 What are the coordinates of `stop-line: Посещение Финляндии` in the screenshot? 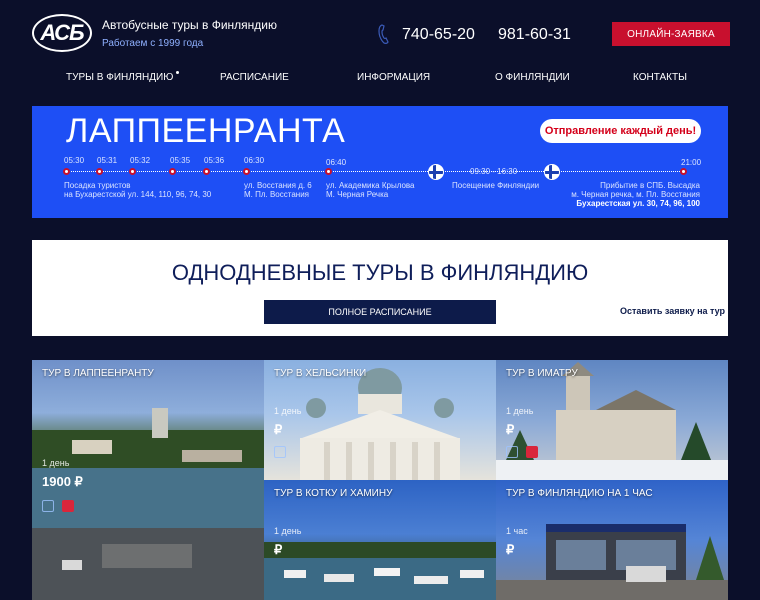 It's located at (496, 185).